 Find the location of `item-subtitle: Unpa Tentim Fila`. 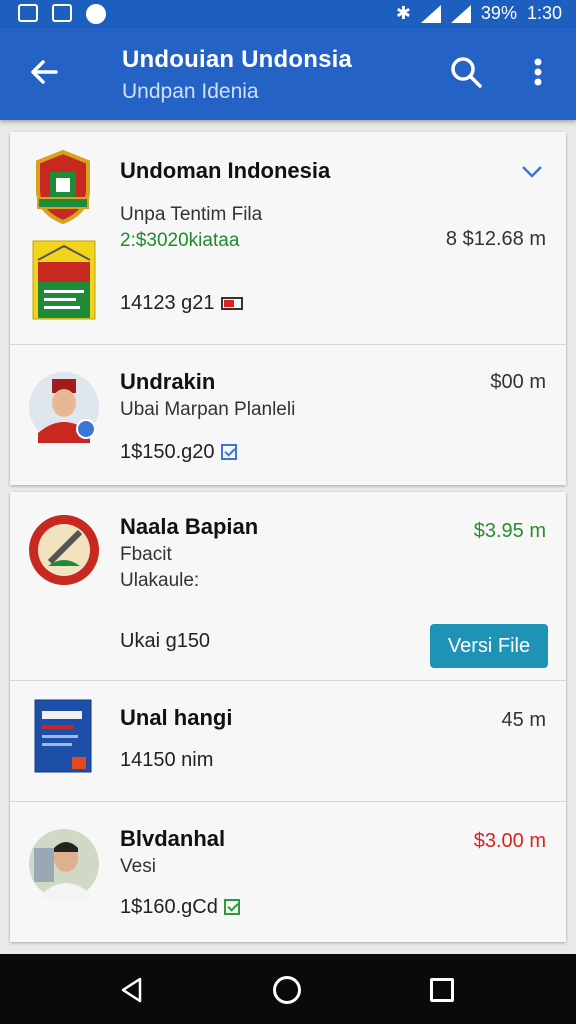

item-subtitle: Unpa Tentim Fila is located at coordinates (191, 214).